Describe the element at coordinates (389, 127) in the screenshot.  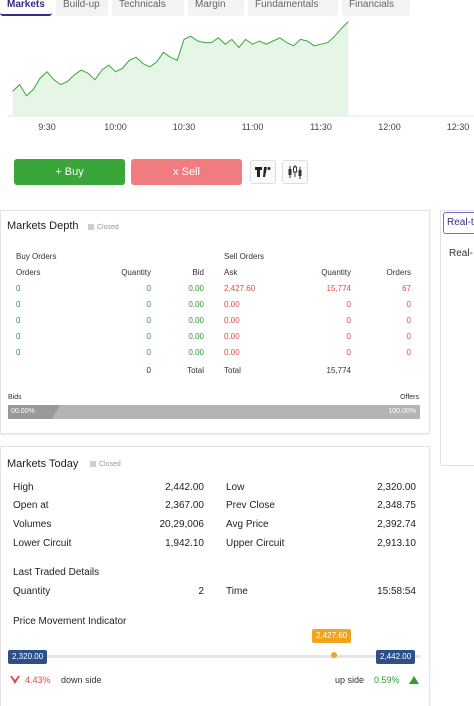
I see `x-tick-label: 12:00` at that location.